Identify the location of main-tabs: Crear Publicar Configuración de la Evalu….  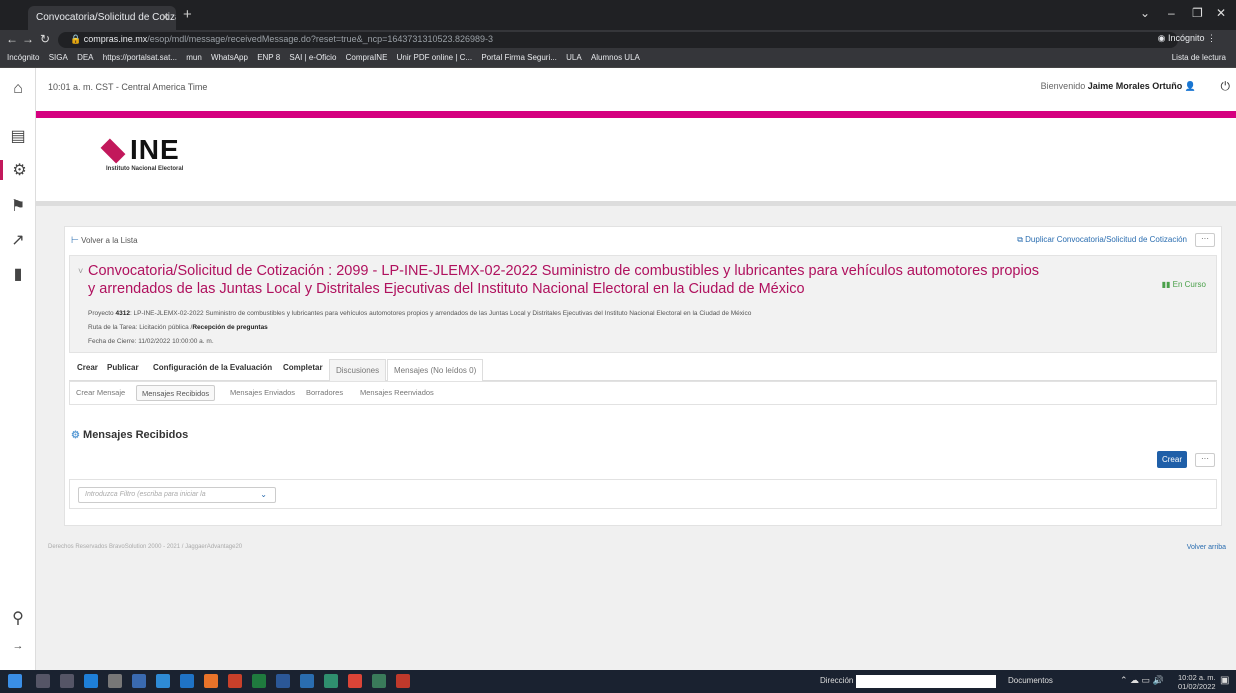
(643, 370).